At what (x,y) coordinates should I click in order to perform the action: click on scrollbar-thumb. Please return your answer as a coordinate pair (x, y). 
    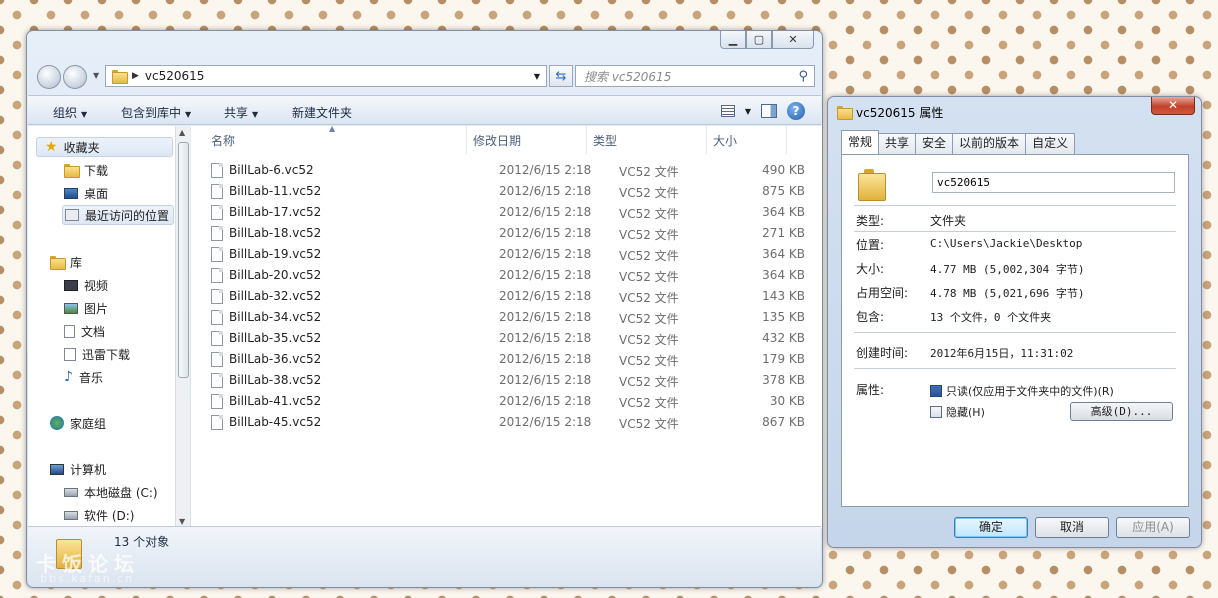
    Looking at the image, I should click on (183, 260).